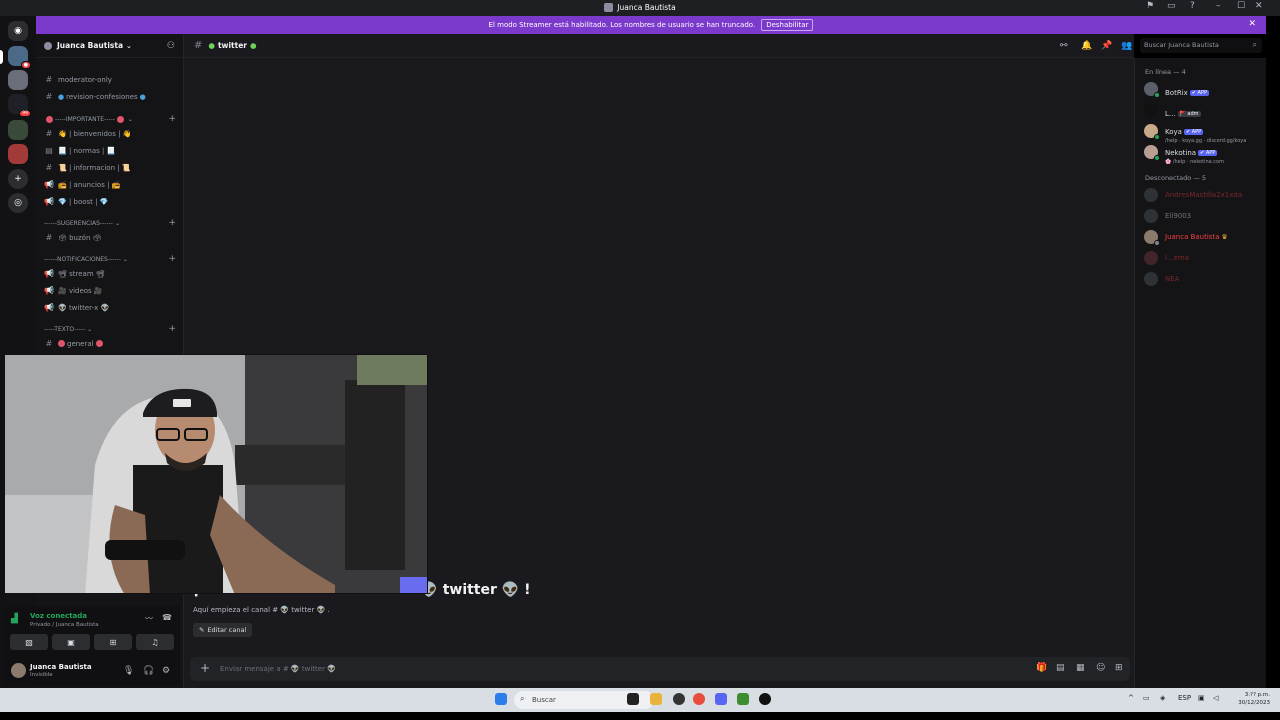 The image size is (1280, 720). I want to click on activities-button: ⊞, so click(113, 642).